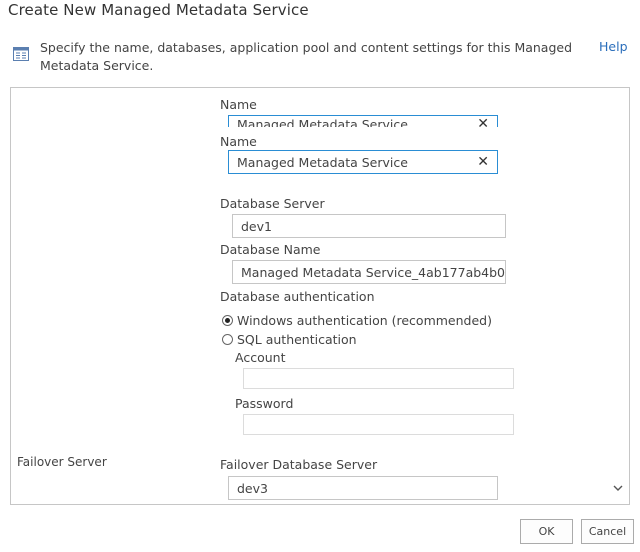 This screenshot has width=640, height=552. What do you see at coordinates (322, 122) in the screenshot?
I see `name-input-value: Managed Metadata Service` at bounding box center [322, 122].